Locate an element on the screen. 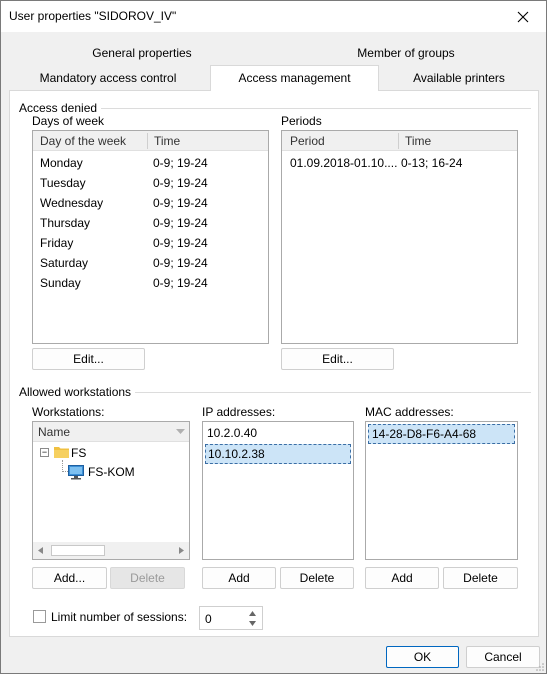 The height and width of the screenshot is (674, 547). periods-label: Periods is located at coordinates (301, 121).